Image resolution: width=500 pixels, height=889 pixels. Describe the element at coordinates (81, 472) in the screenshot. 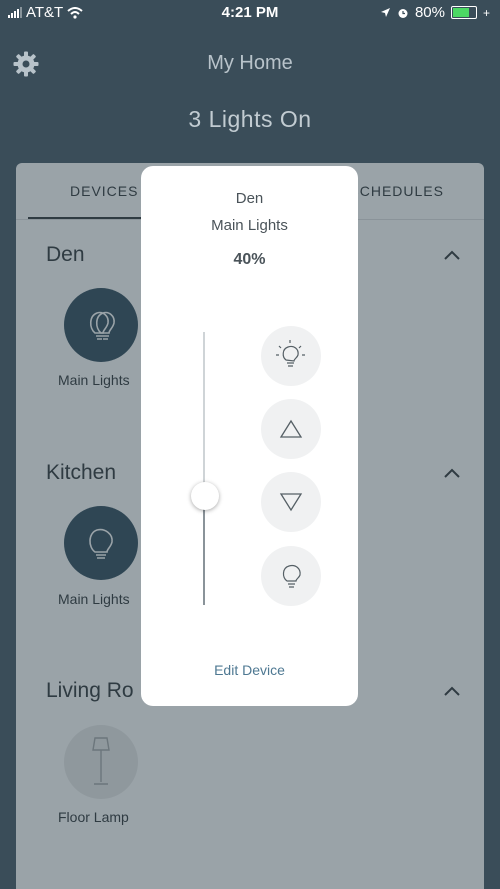

I see `room-title: Kitchen` at that location.